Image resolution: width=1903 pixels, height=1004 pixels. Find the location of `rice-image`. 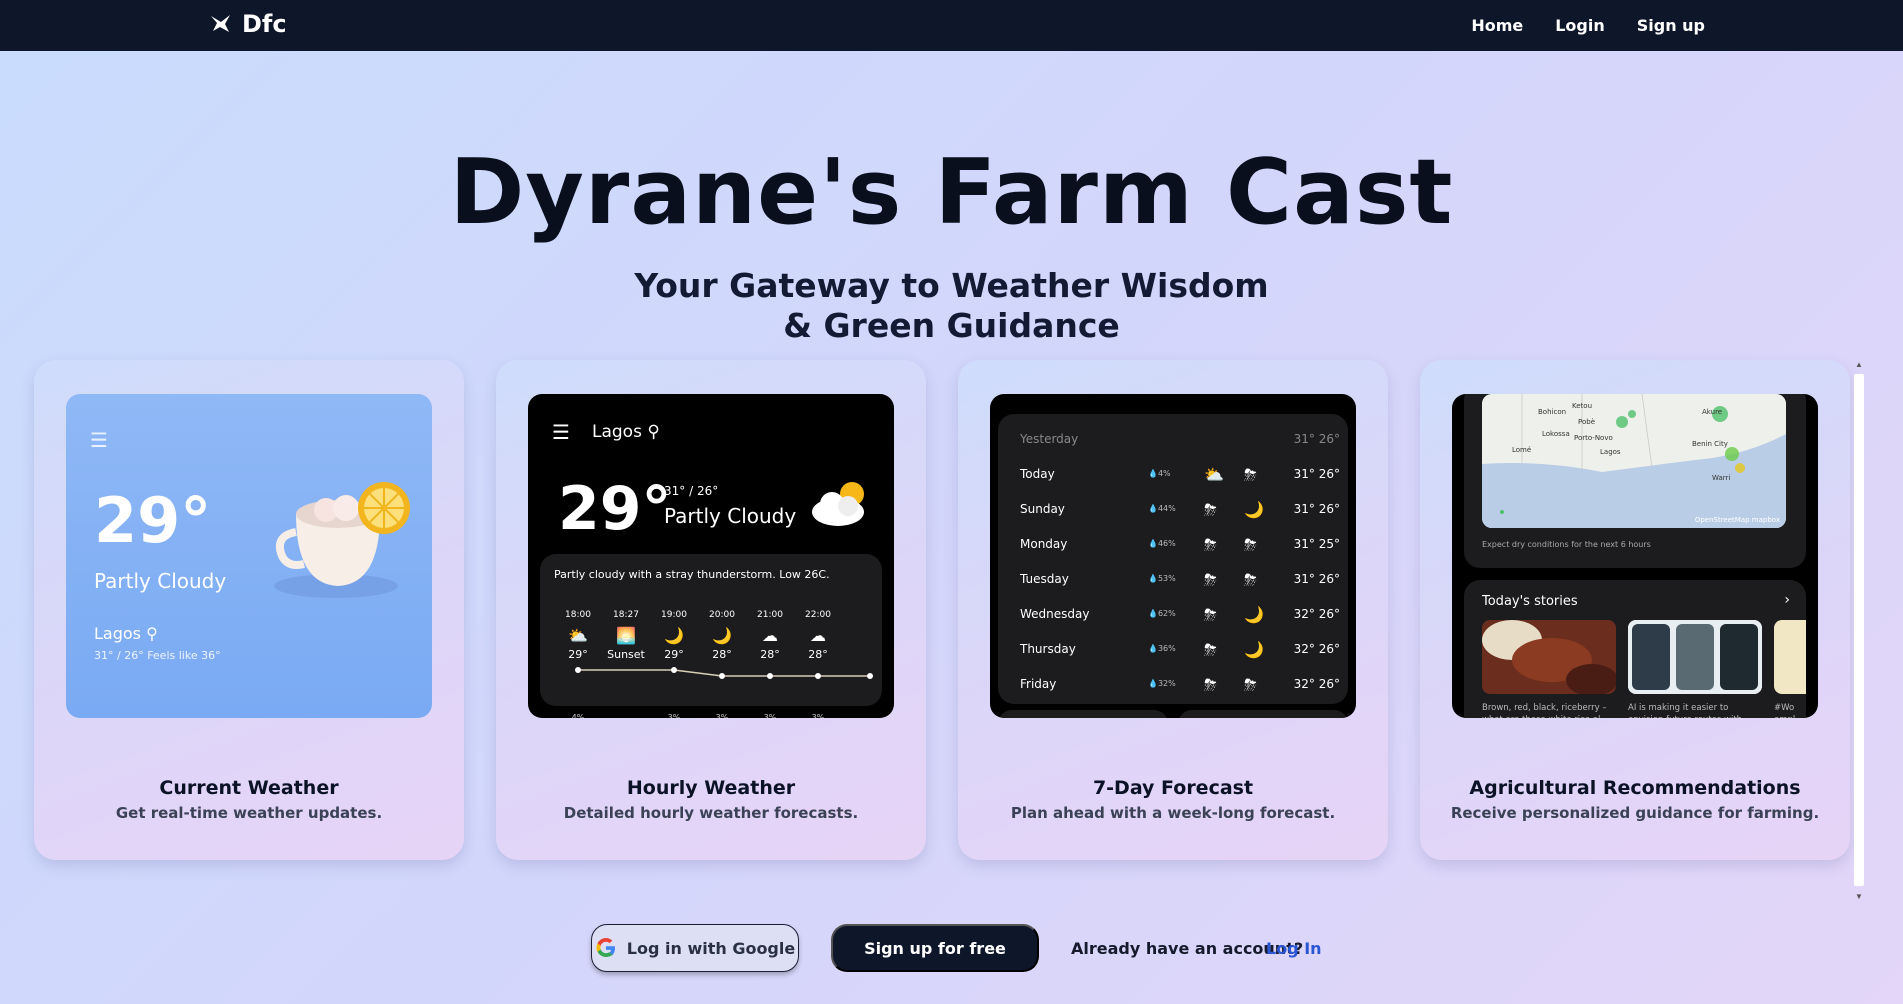

rice-image is located at coordinates (1549, 657).